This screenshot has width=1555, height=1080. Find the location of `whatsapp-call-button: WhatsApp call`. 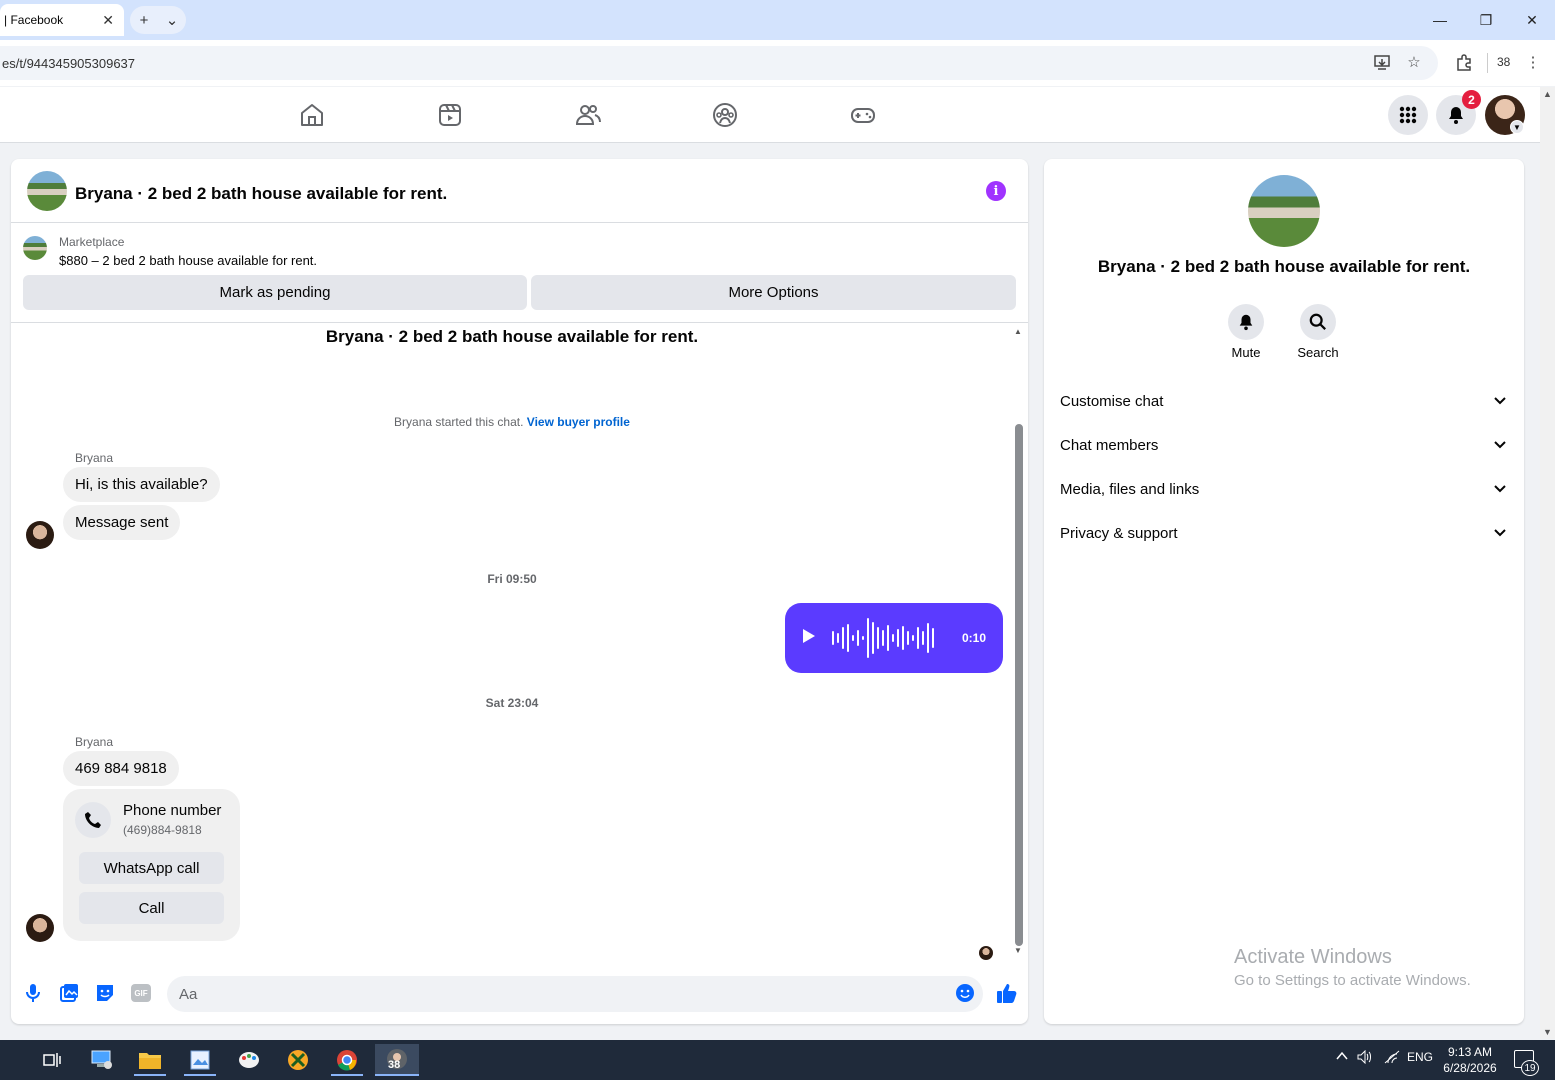

whatsapp-call-button: WhatsApp call is located at coordinates (151, 868).